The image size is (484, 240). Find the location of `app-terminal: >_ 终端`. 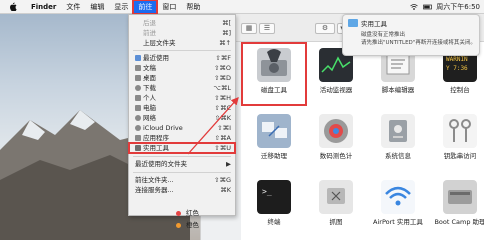

app-terminal: >_ 终端 is located at coordinates (274, 206).